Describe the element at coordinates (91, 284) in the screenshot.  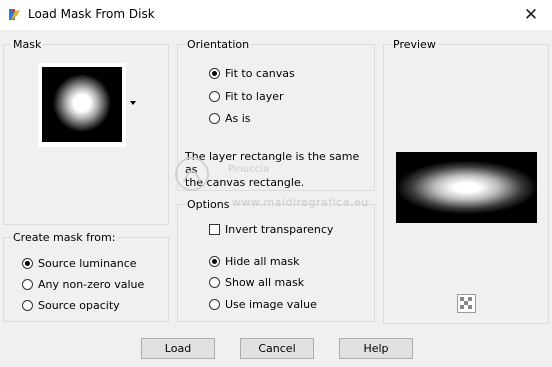
I see `radio-label: Any non-zero value` at that location.